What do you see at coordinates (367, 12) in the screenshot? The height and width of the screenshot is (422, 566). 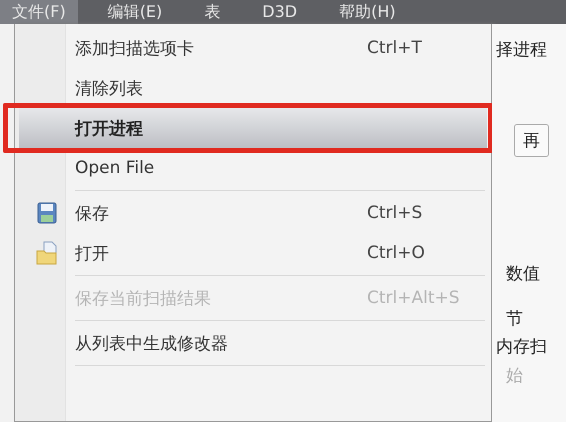 I see `menu-title: 帮助(H)` at bounding box center [367, 12].